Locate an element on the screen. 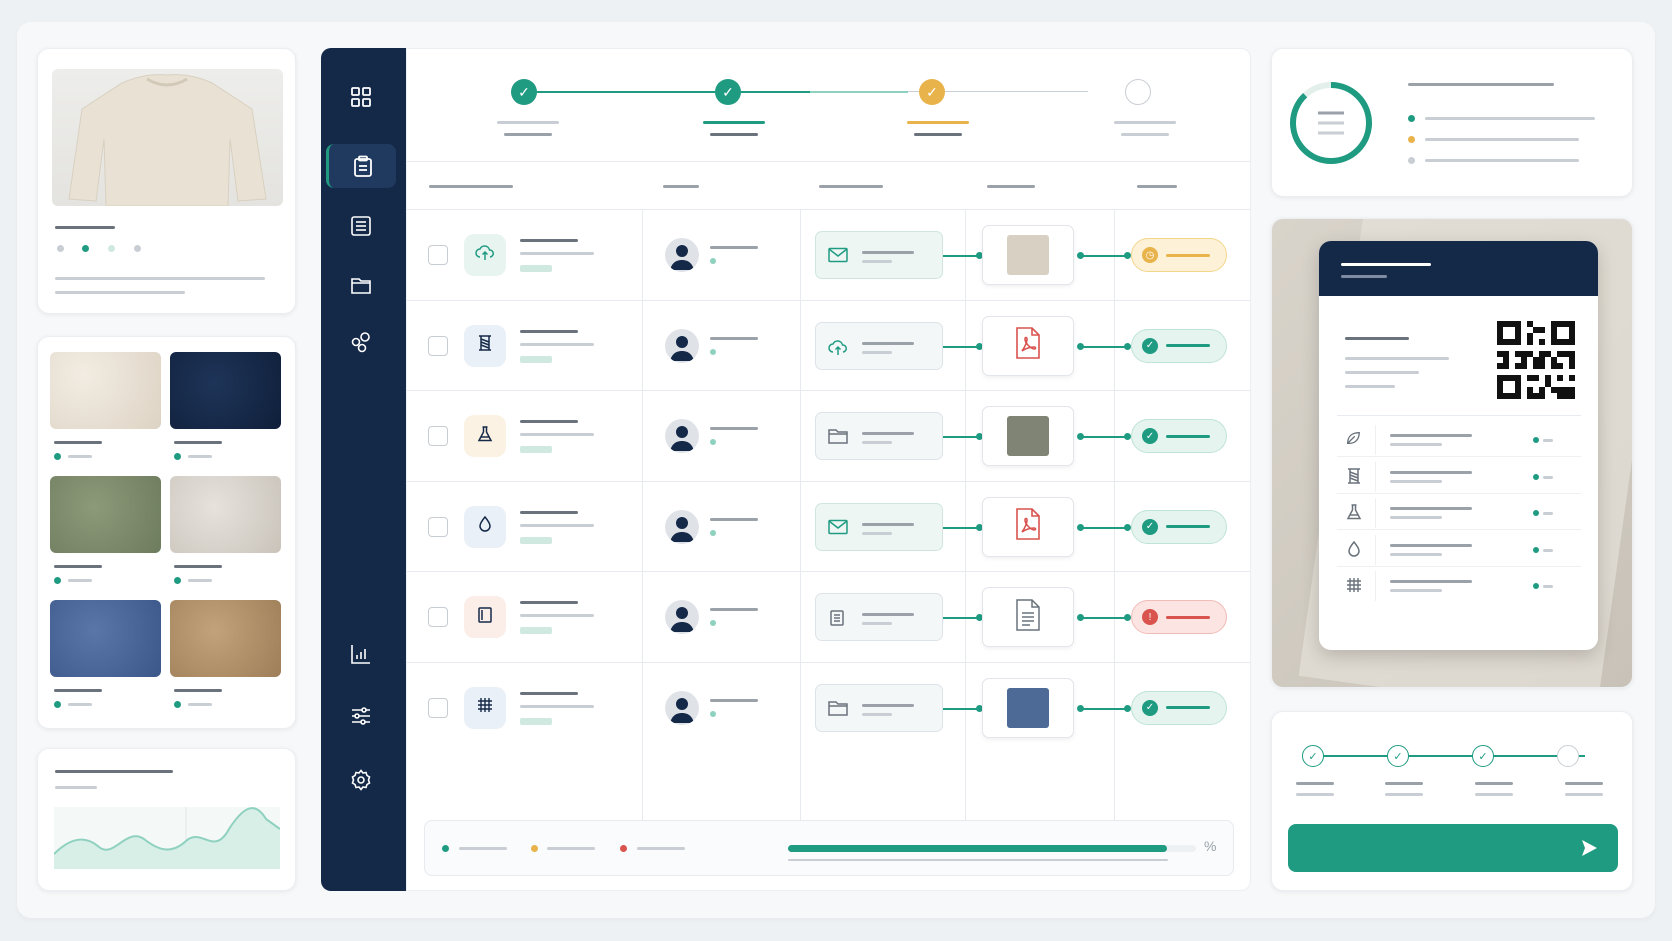 The width and height of the screenshot is (1672, 941). swatch-tan is located at coordinates (225, 638).